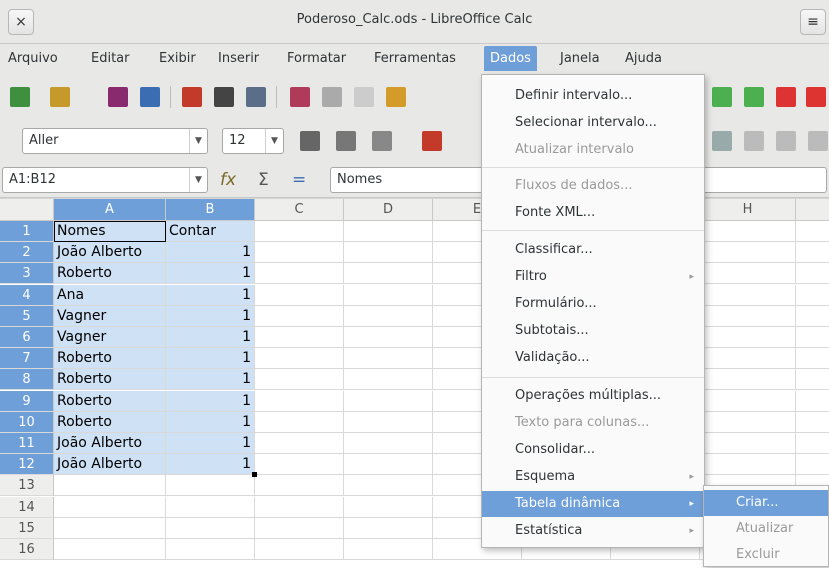  I want to click on row-header: 5, so click(27, 316).